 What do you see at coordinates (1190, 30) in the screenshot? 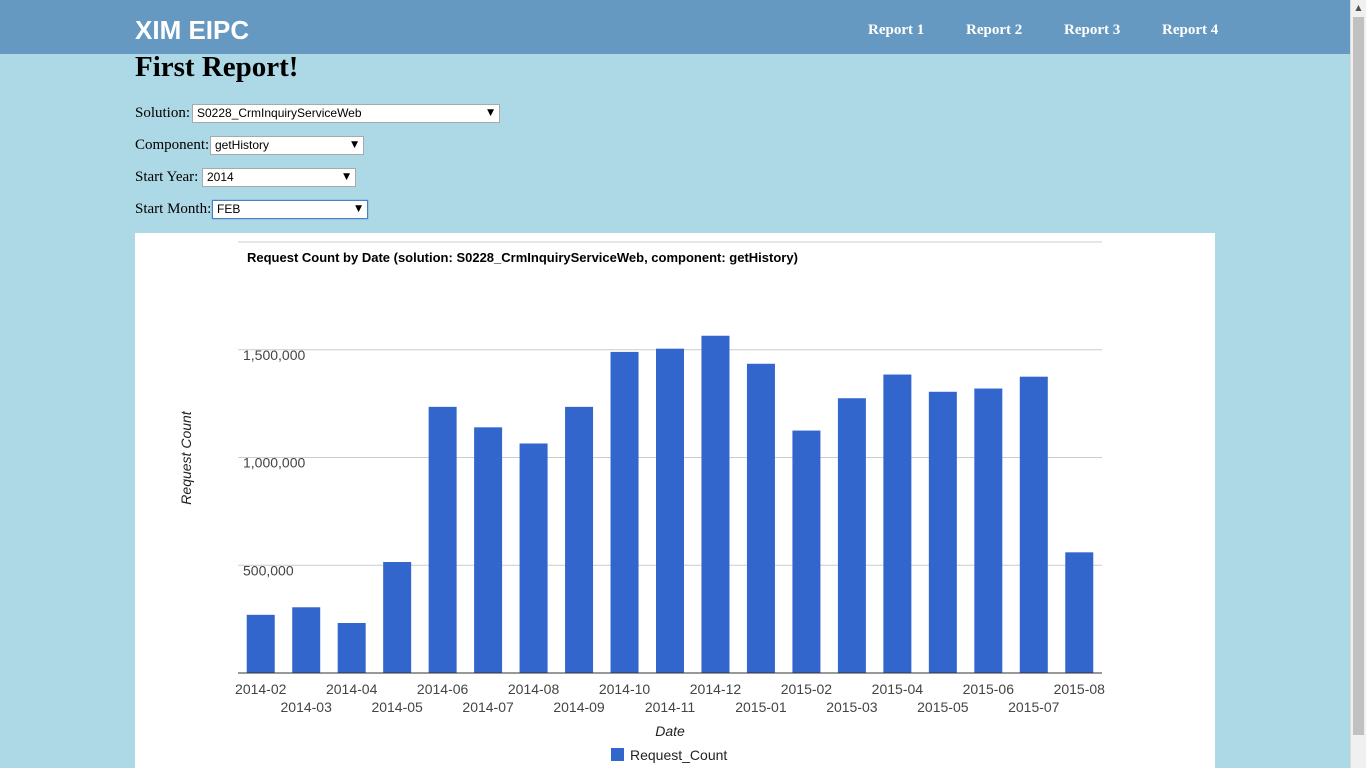
I see `nav-link-report-4: Report 4` at bounding box center [1190, 30].